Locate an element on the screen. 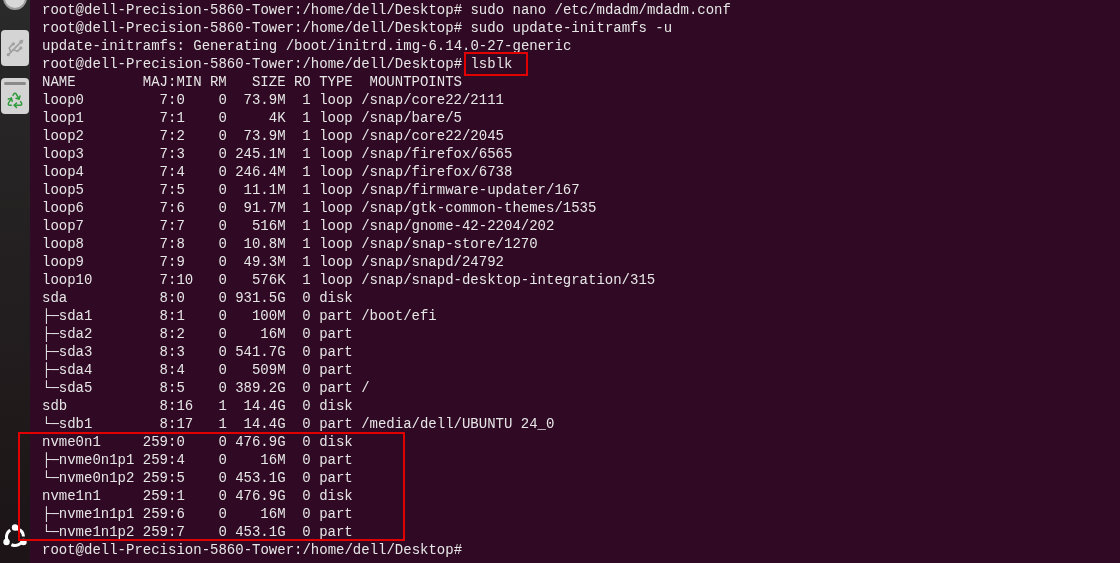 The width and height of the screenshot is (1120, 563). table-cell: 8:17 is located at coordinates (176, 424).